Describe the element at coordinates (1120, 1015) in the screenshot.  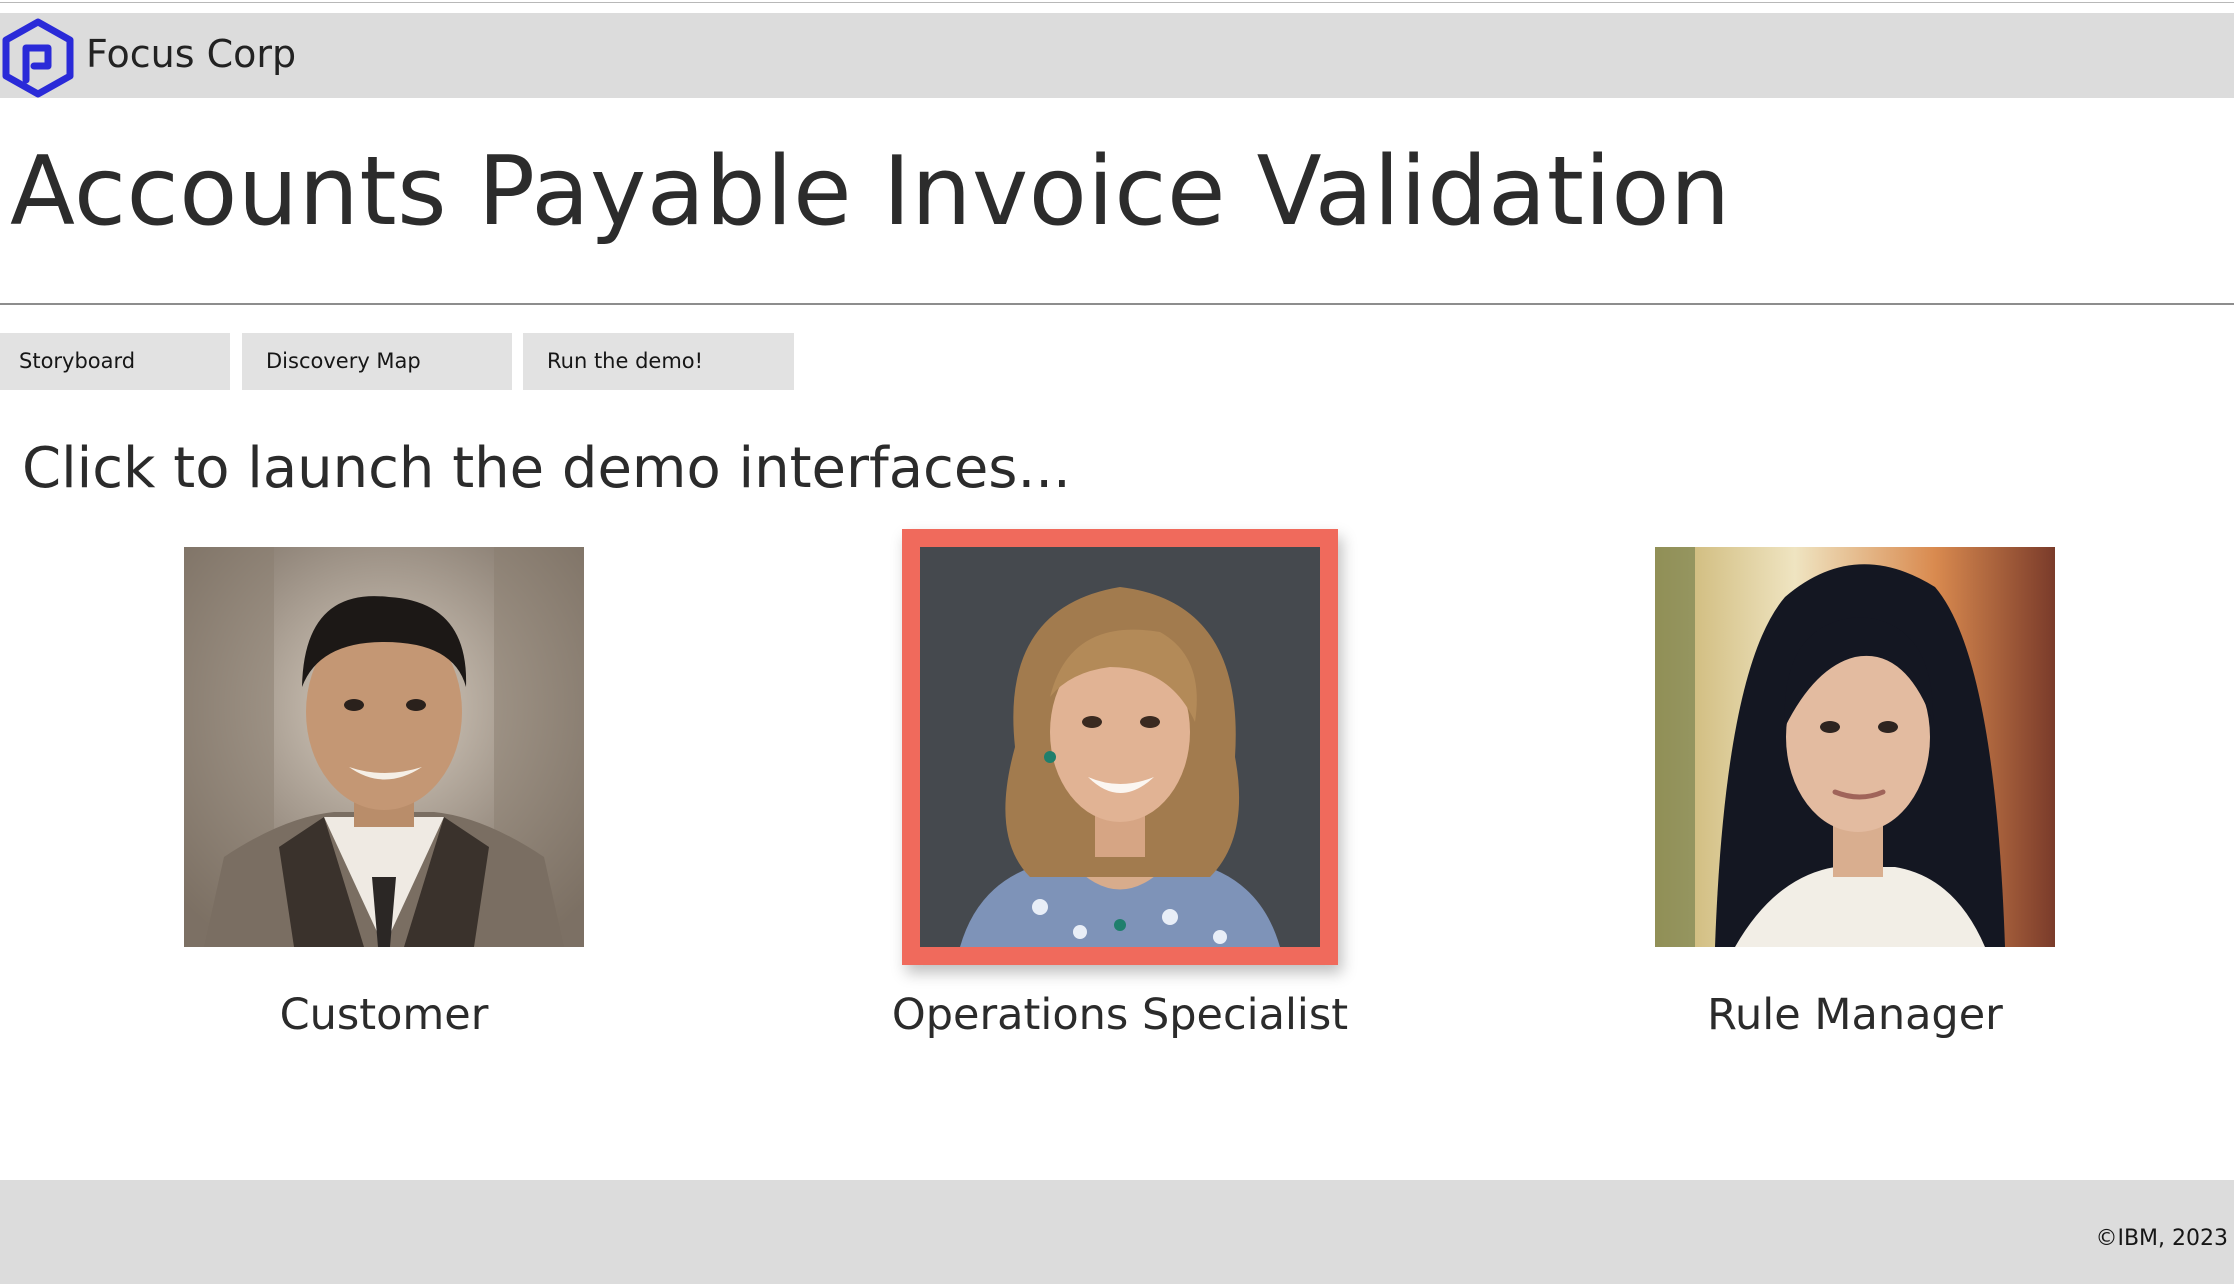
I see `persona-label-operations-specialist: Operations Specialist` at that location.